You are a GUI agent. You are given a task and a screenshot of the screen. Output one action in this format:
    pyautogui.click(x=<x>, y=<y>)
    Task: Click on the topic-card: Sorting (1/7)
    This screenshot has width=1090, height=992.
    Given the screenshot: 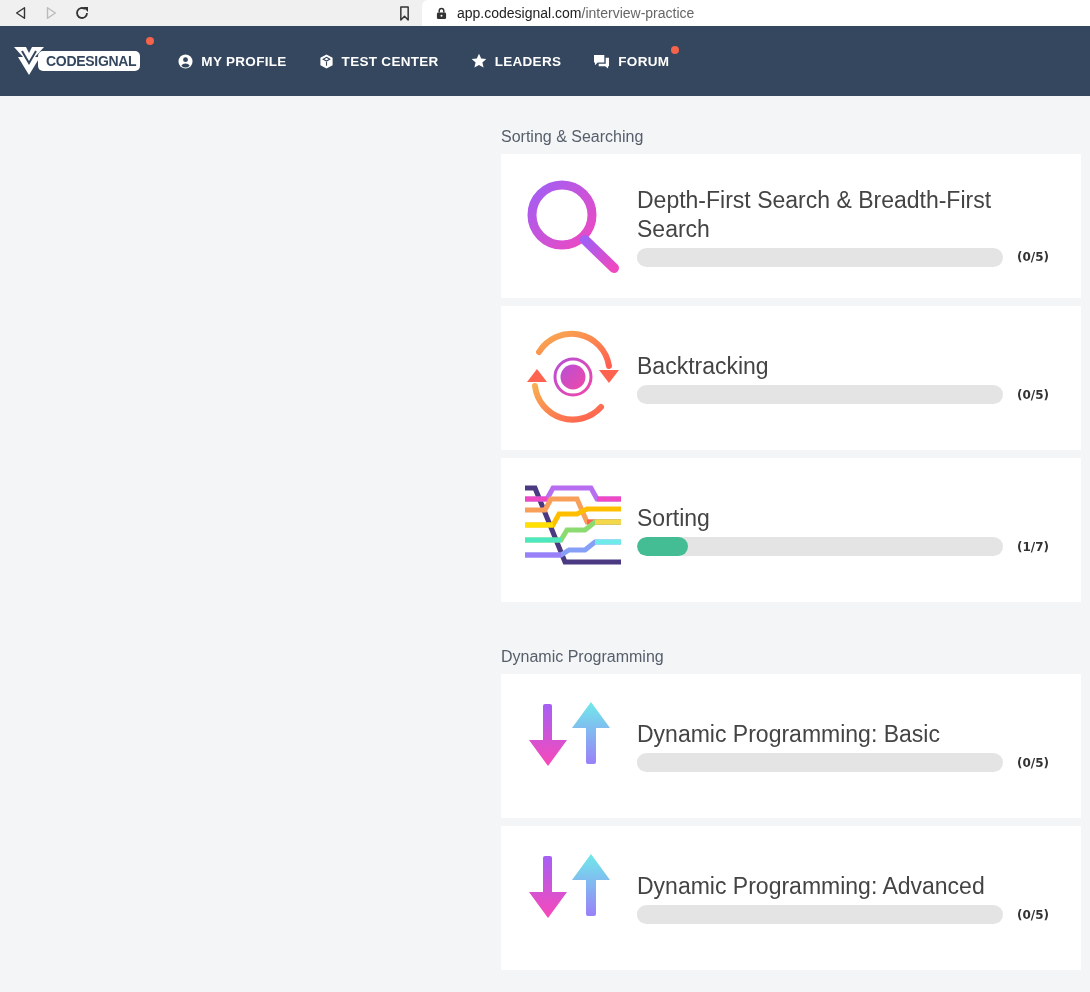 What is the action you would take?
    pyautogui.click(x=791, y=530)
    